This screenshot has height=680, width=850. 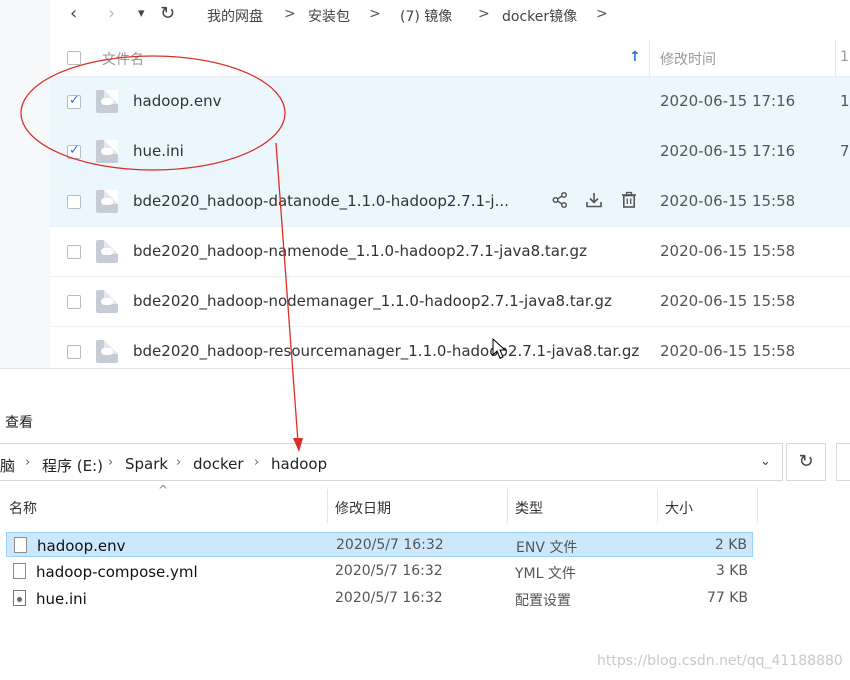 What do you see at coordinates (425, 368) in the screenshot?
I see `panel-divider` at bounding box center [425, 368].